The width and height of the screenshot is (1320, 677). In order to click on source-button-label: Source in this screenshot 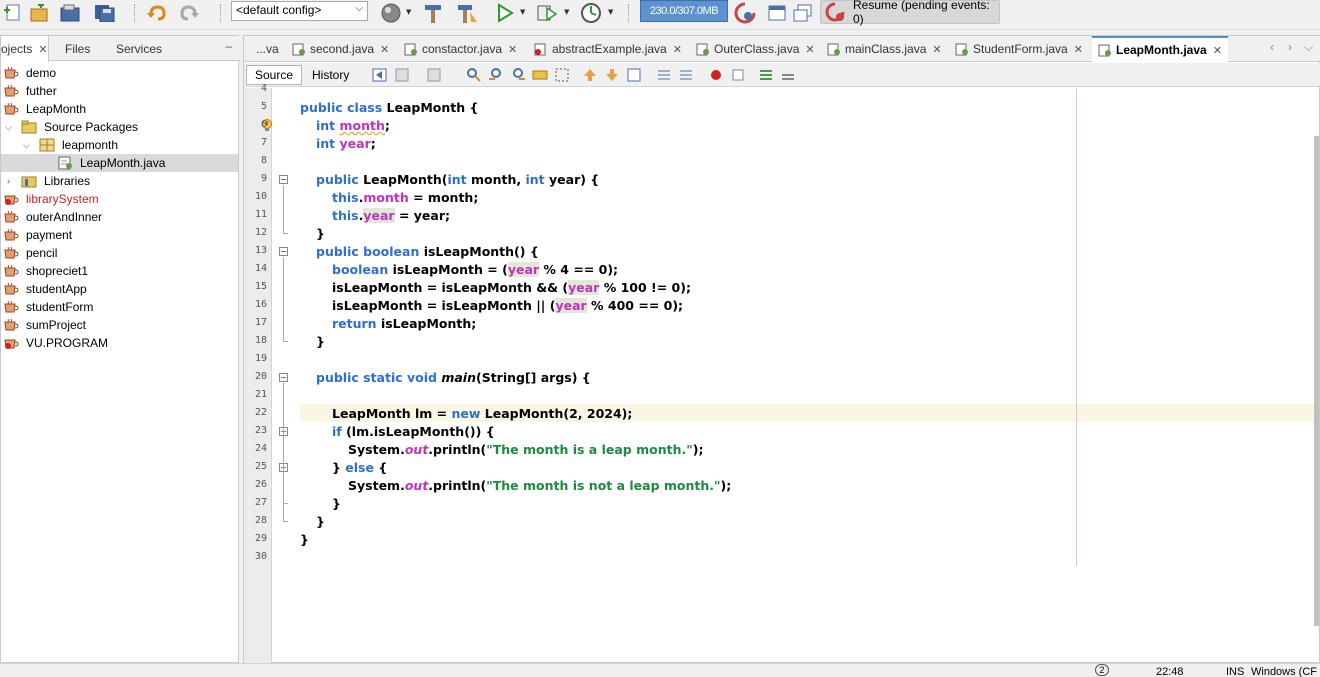, I will do `click(274, 75)`.